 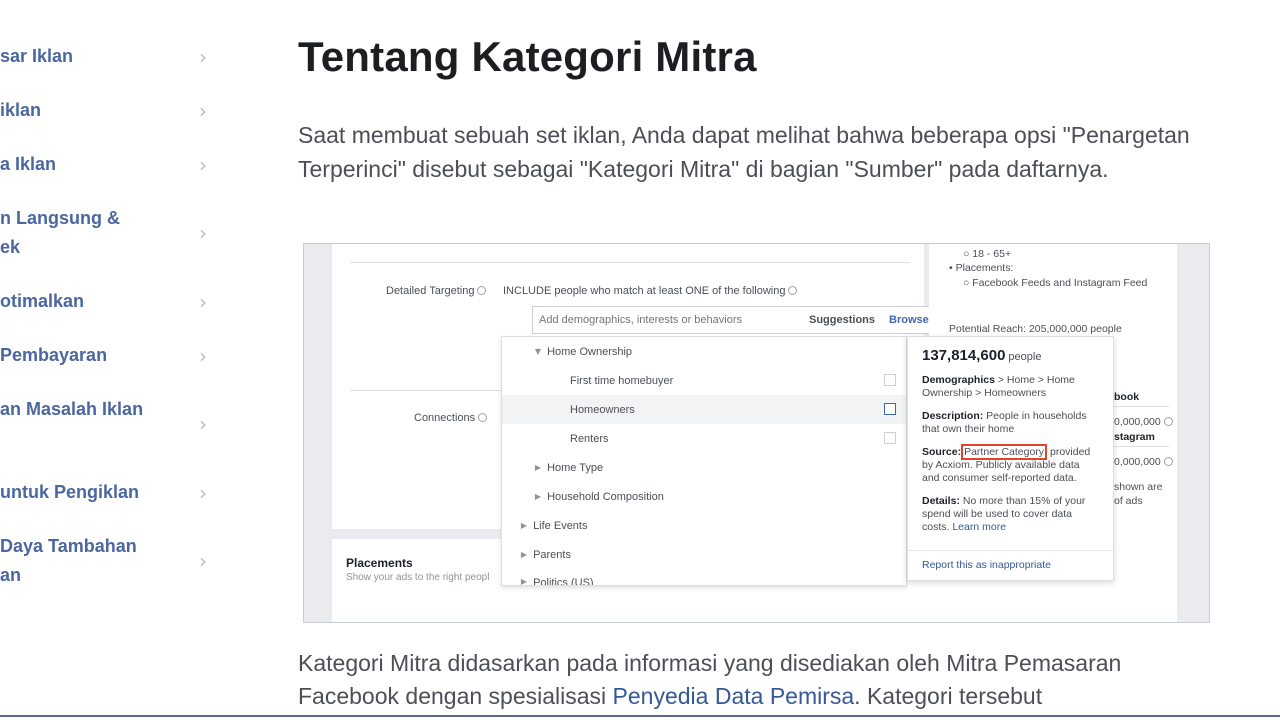 I want to click on list-item: ▶ Politics (US), so click(x=704, y=577).